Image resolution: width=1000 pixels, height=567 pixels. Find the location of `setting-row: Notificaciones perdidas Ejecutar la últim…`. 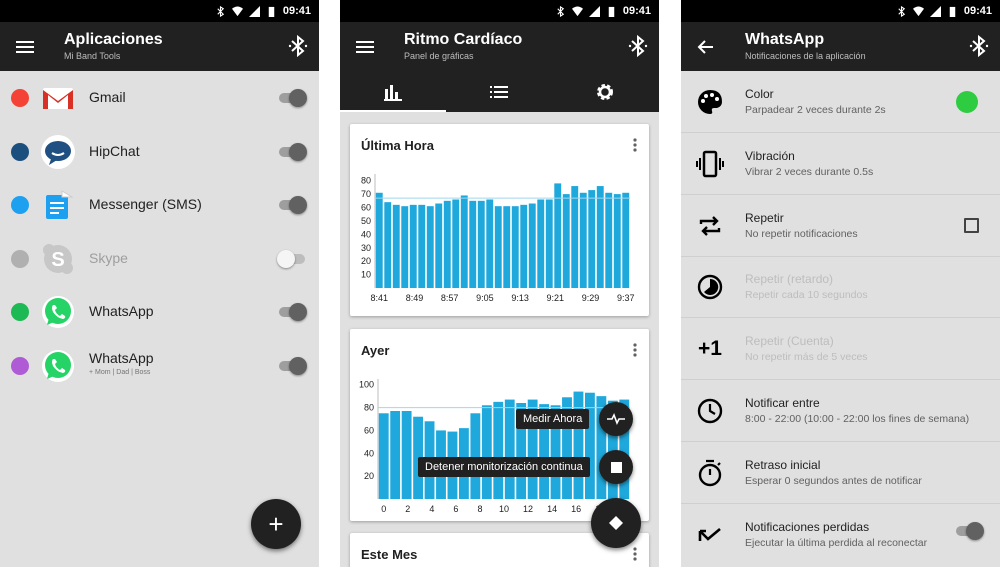

setting-row: Notificaciones perdidas Ejecutar la últim… is located at coordinates (840, 535).